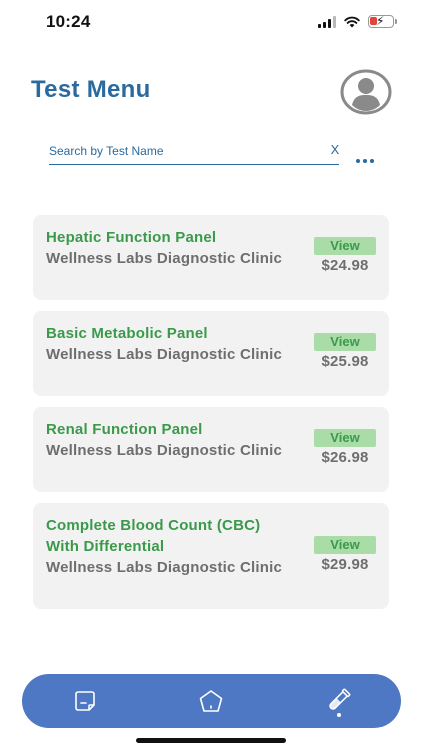 The image size is (422, 750). I want to click on status-time: 10:24, so click(68, 21).